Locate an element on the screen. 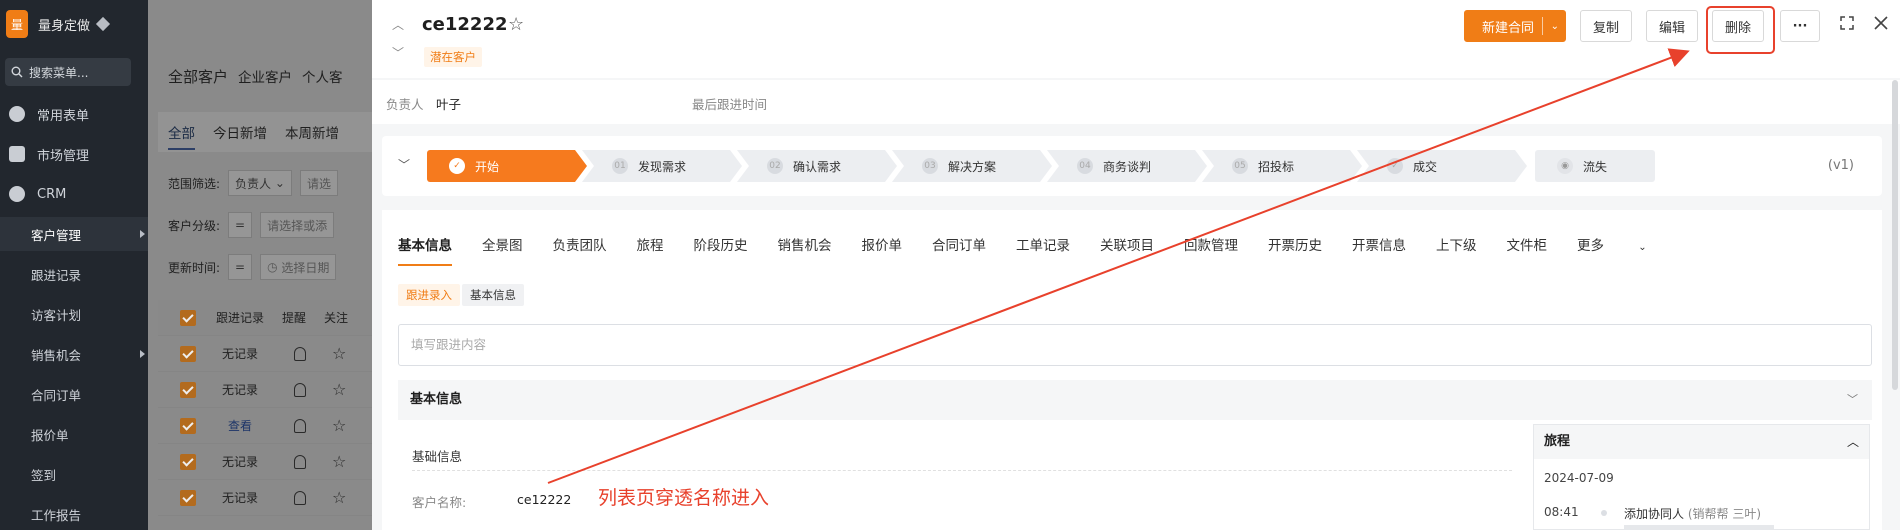  section-header-basic-info: 基本信息 ﹀ is located at coordinates (1135, 400).